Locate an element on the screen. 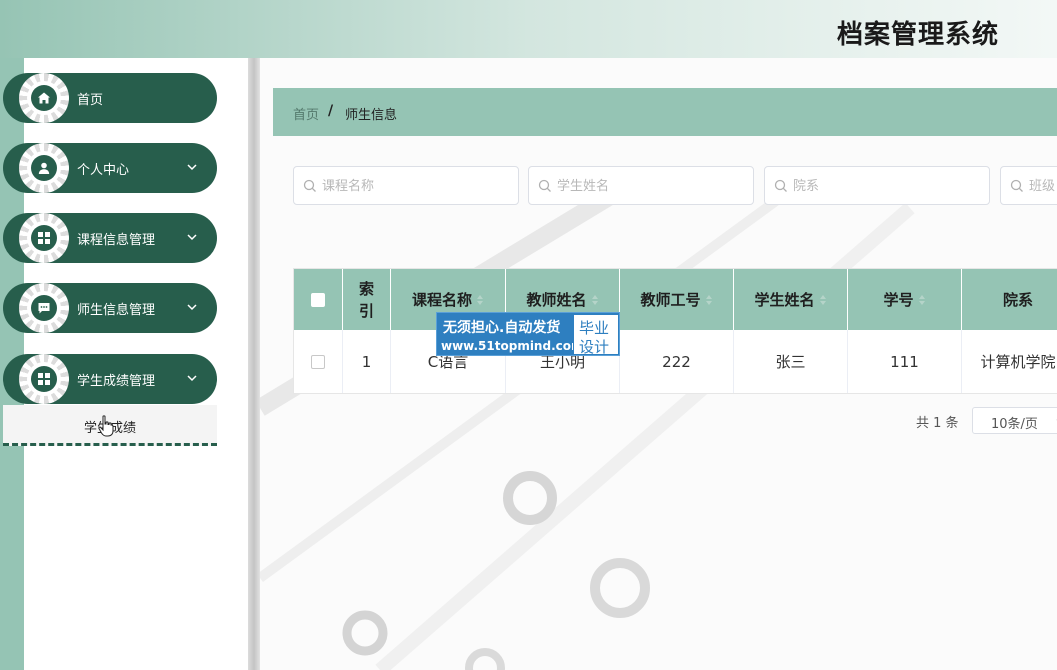 Image resolution: width=1057 pixels, height=670 pixels. search-department-input is located at coordinates (883, 186).